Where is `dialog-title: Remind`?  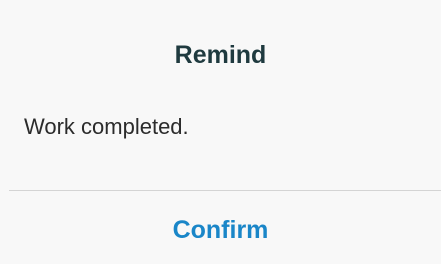 dialog-title: Remind is located at coordinates (220, 55).